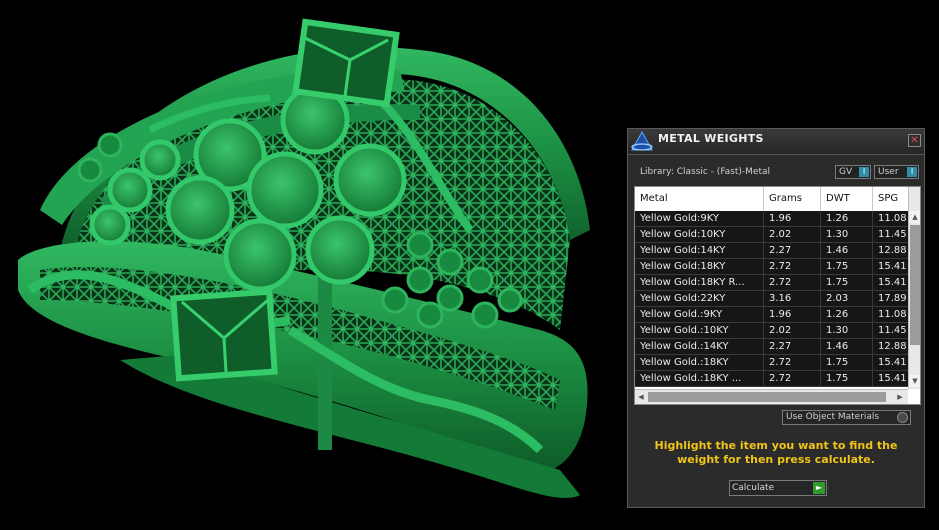 Image resolution: width=939 pixels, height=530 pixels. I want to click on app-logo-icon, so click(642, 140).